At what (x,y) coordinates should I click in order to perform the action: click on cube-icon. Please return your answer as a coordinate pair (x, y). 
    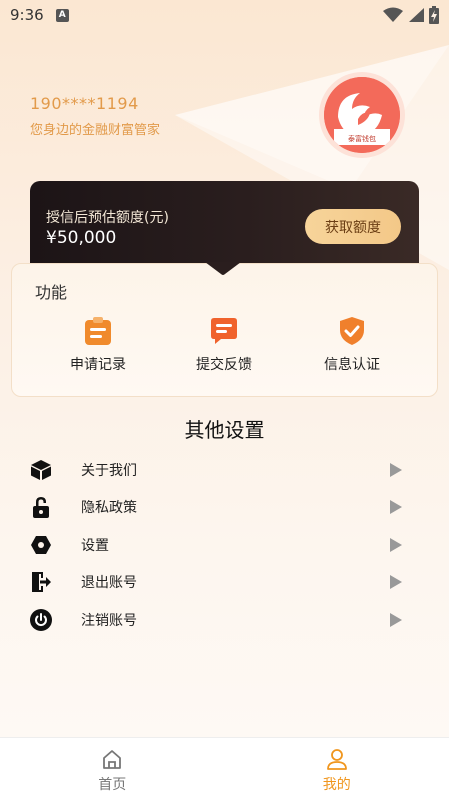
    Looking at the image, I should click on (41, 470).